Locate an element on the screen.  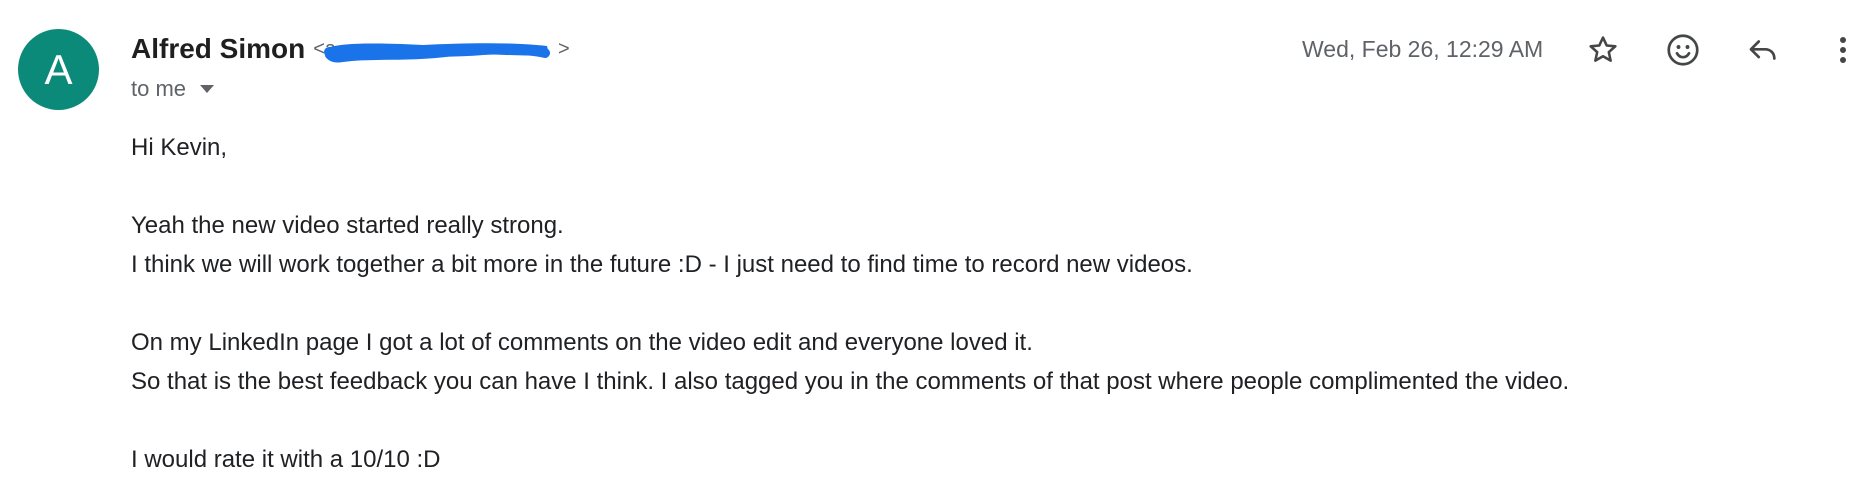
avatar-letter: A is located at coordinates (58, 69).